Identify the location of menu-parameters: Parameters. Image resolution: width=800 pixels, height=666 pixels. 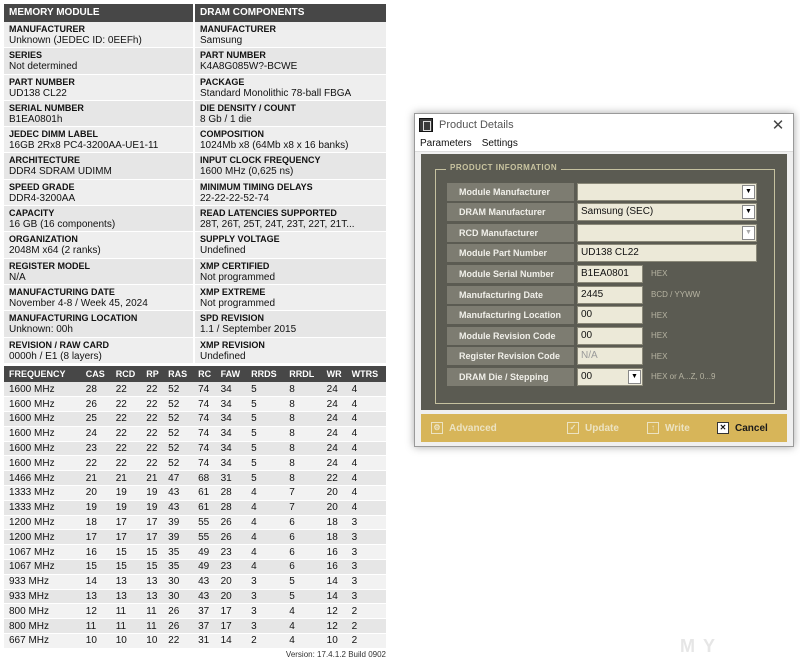
(446, 143).